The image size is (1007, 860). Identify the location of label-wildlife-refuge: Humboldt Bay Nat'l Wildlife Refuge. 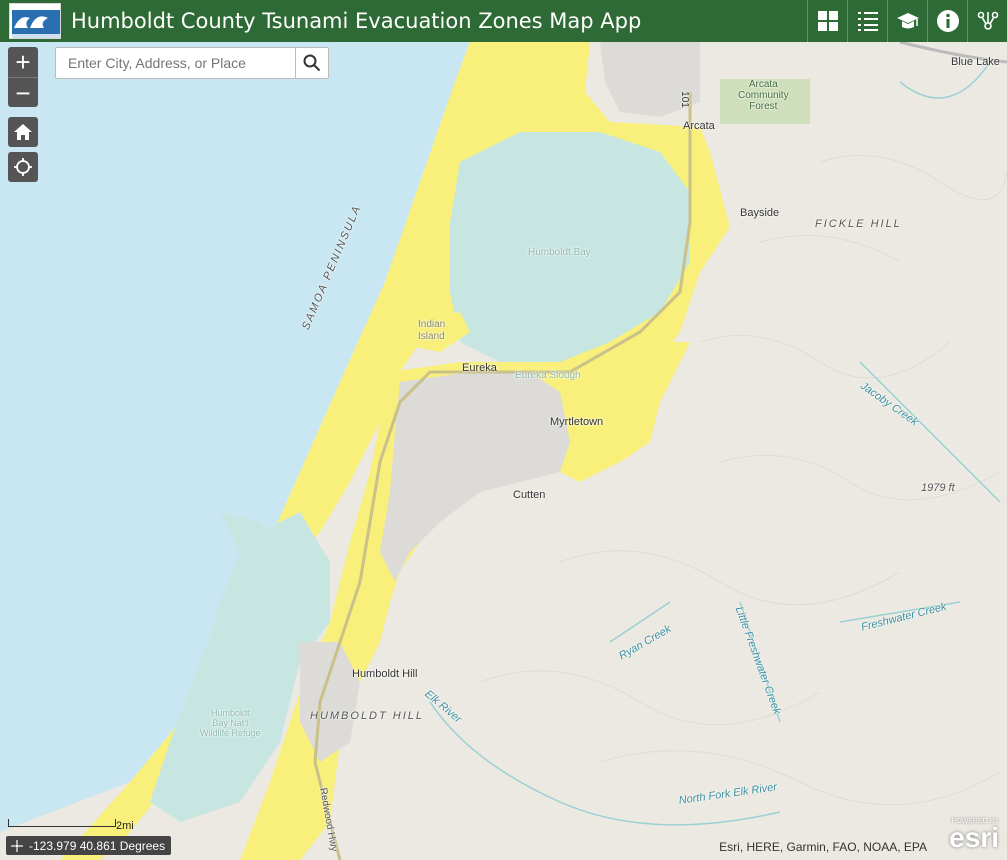
(230, 723).